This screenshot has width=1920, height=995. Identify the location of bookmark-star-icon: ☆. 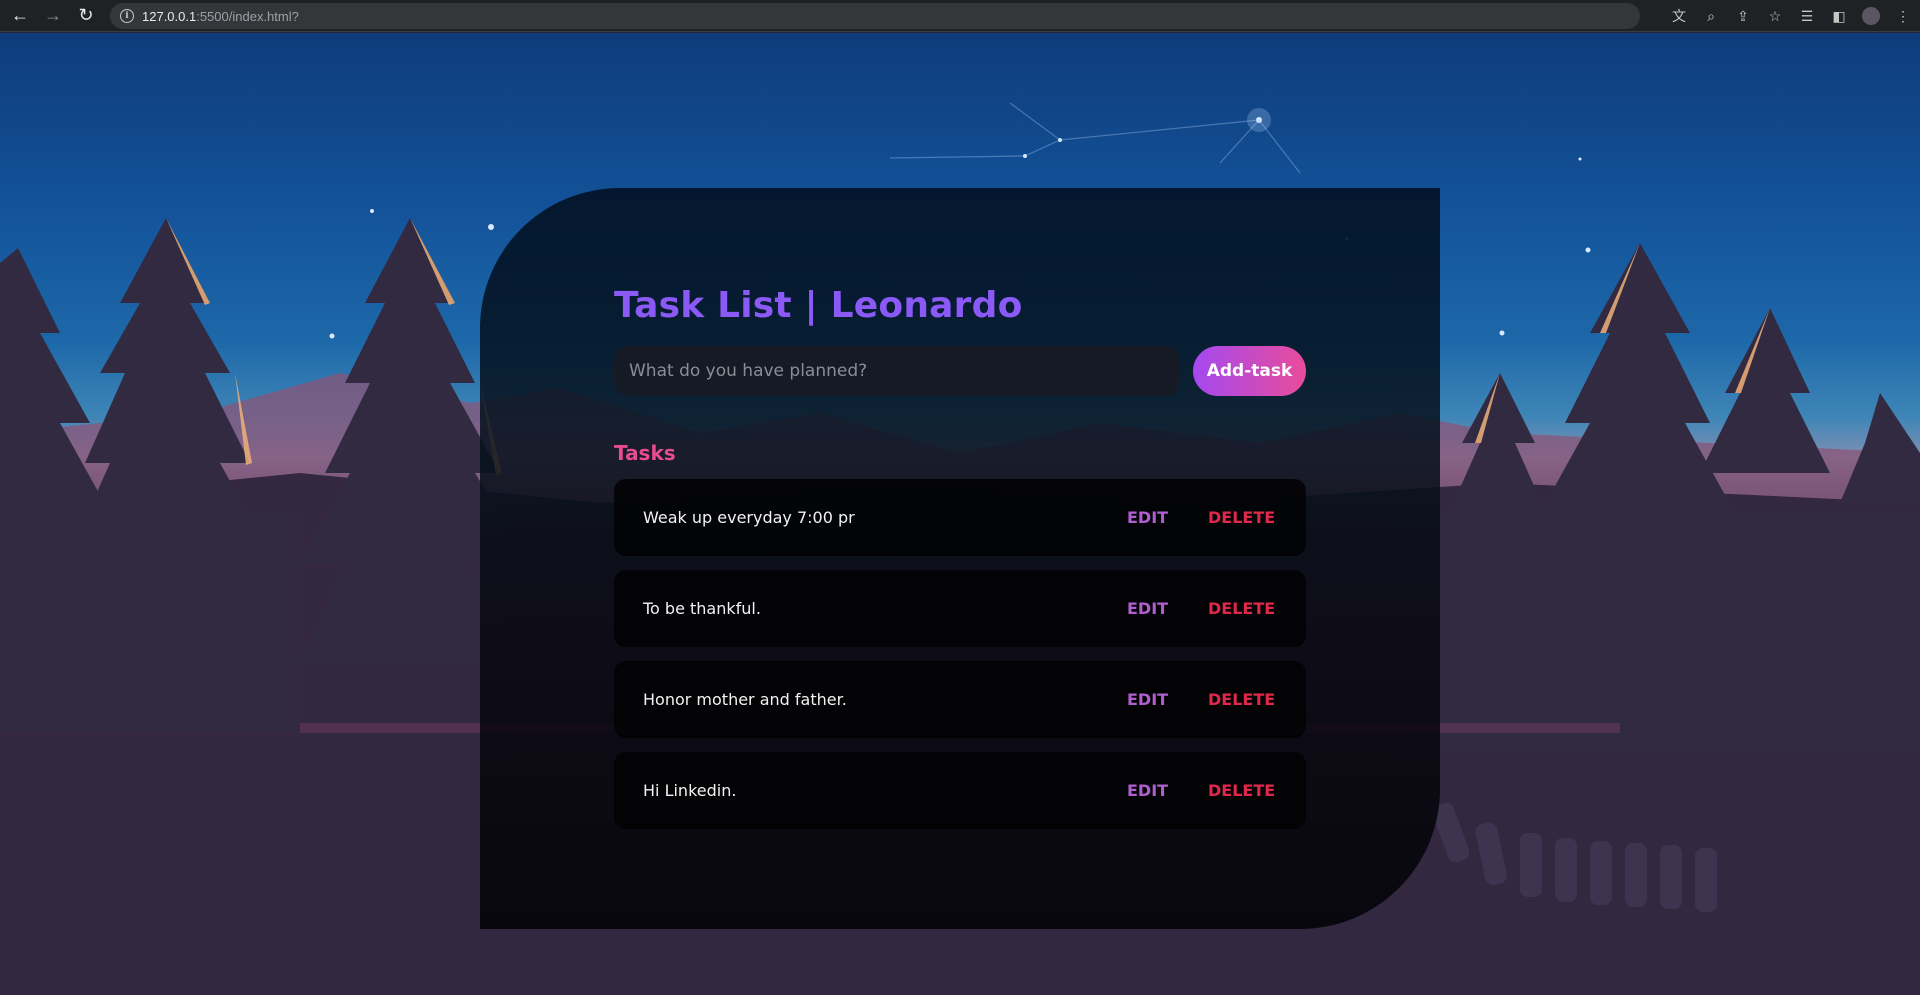
(1775, 16).